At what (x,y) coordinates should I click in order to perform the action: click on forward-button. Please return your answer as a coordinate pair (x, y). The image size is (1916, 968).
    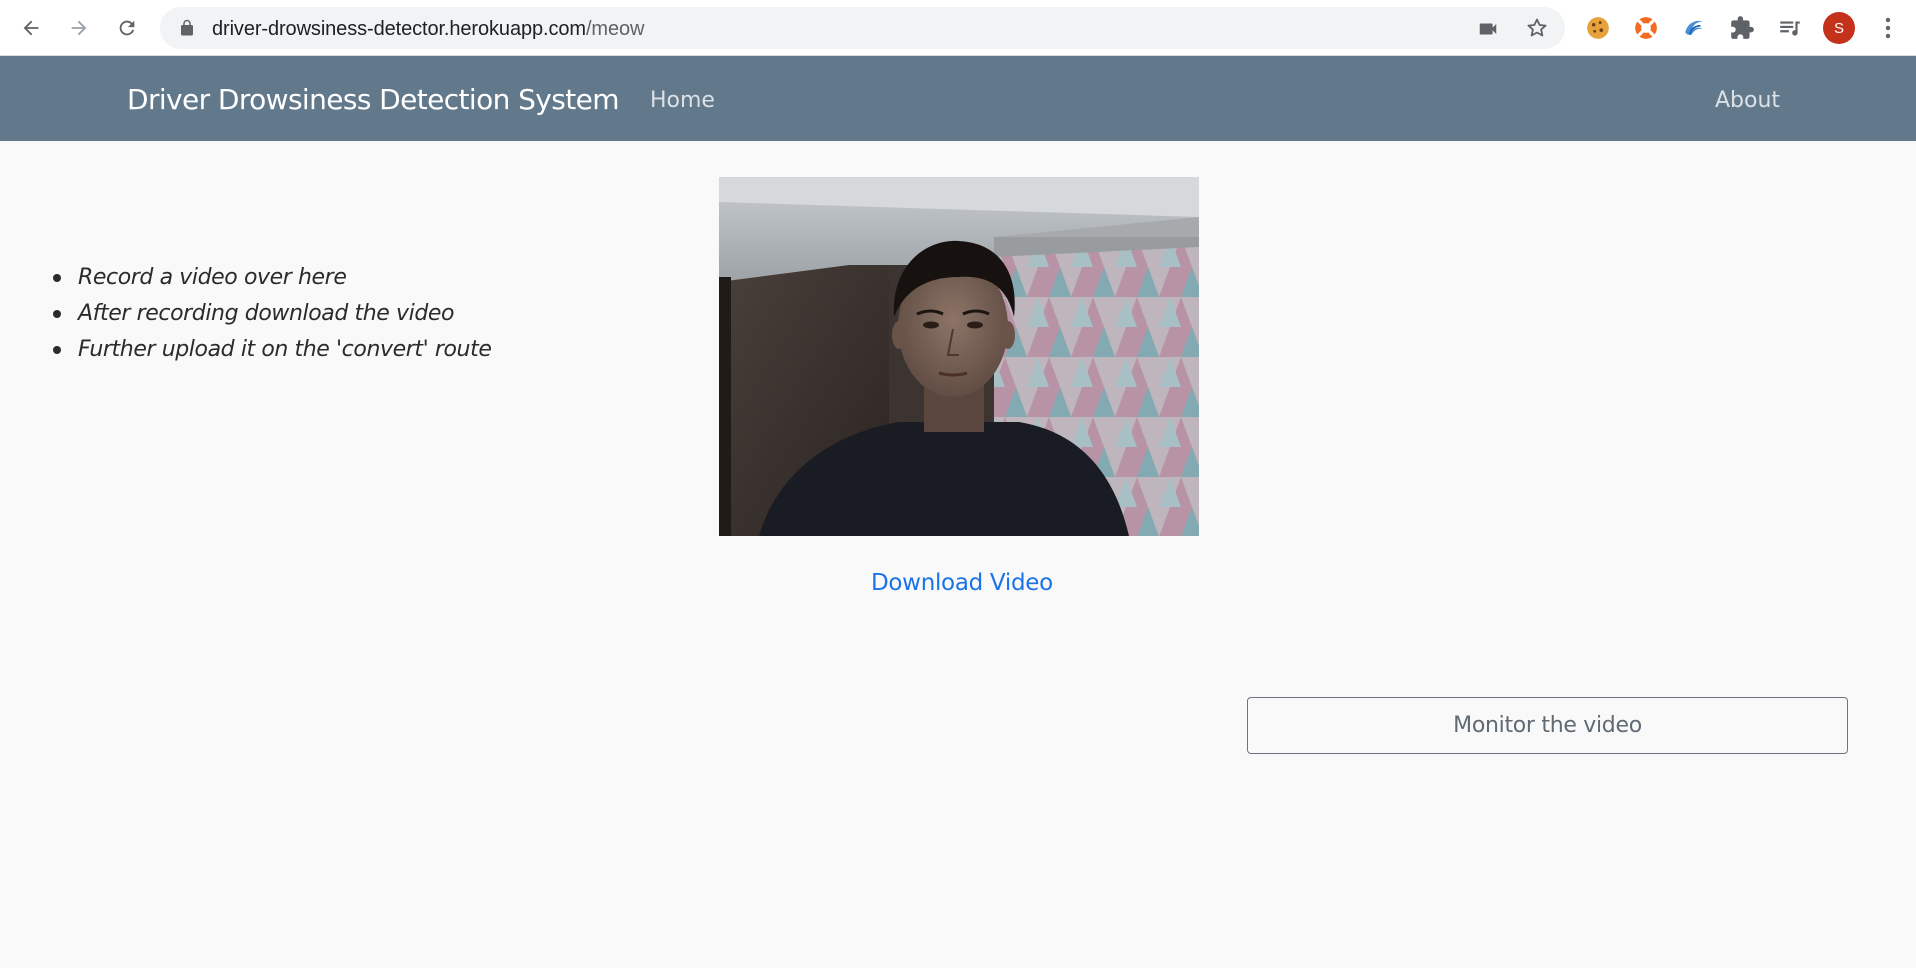
    Looking at the image, I should click on (79, 28).